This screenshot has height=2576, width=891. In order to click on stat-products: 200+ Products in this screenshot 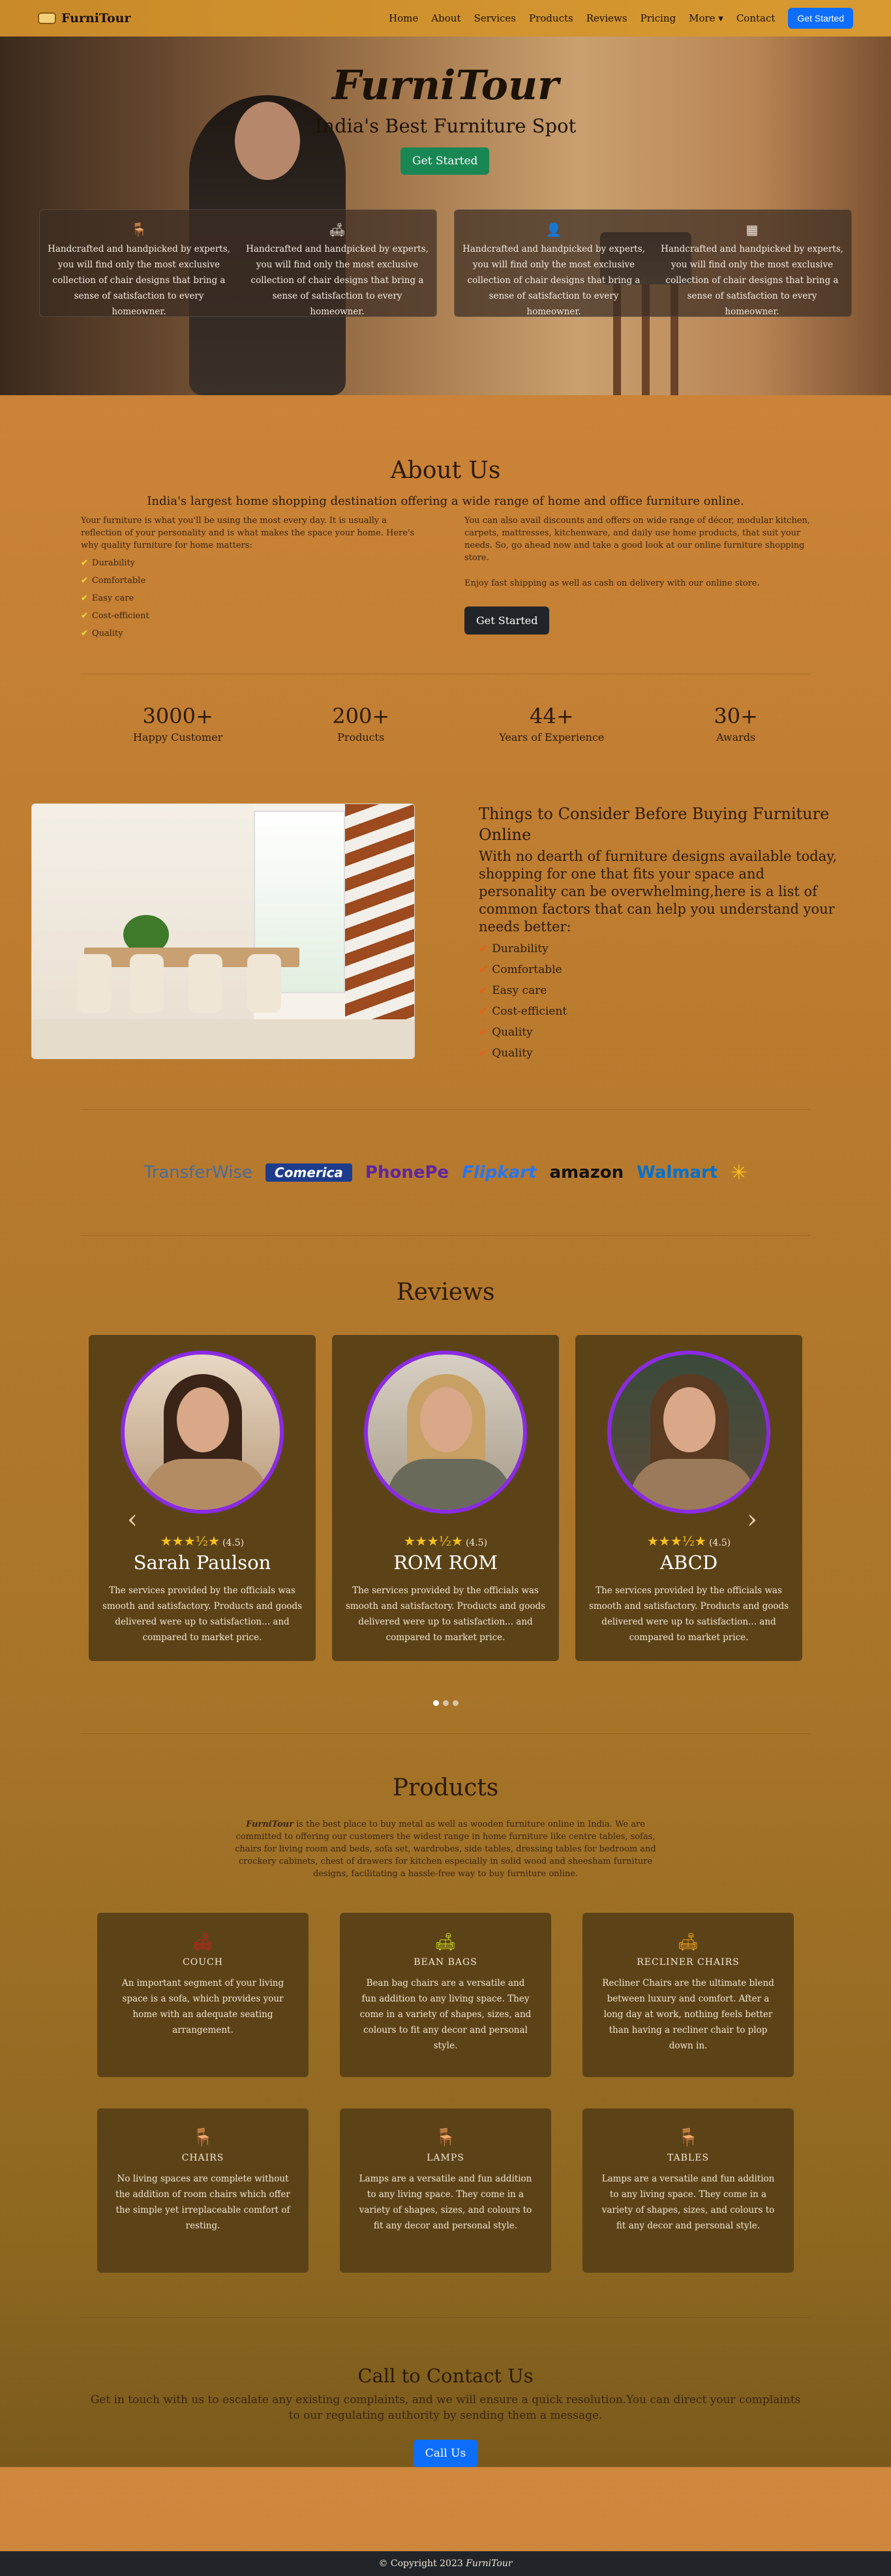, I will do `click(361, 723)`.